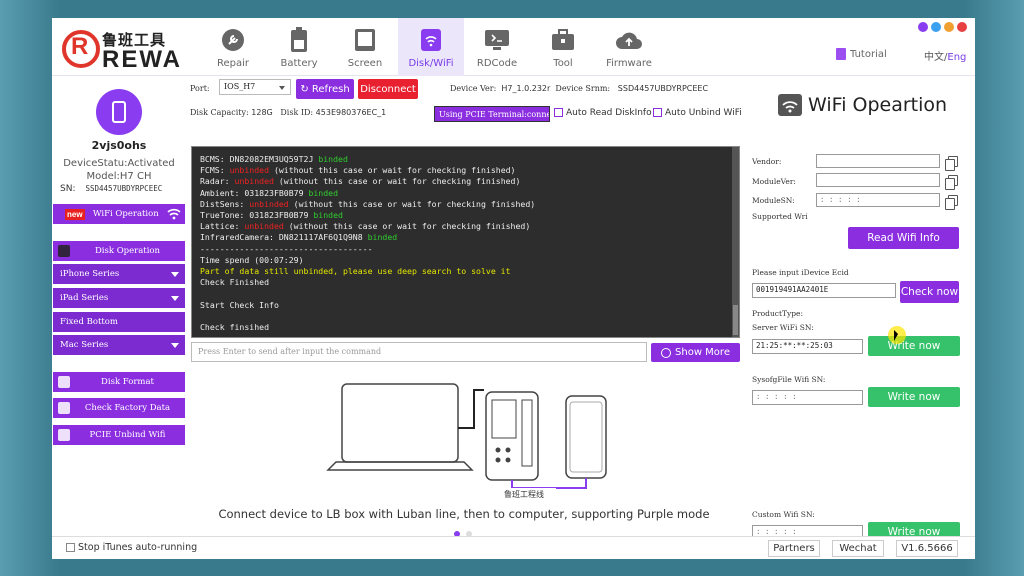 The image size is (1024, 576). What do you see at coordinates (945, 55) in the screenshot?
I see `language-switch: 中文/Eng` at bounding box center [945, 55].